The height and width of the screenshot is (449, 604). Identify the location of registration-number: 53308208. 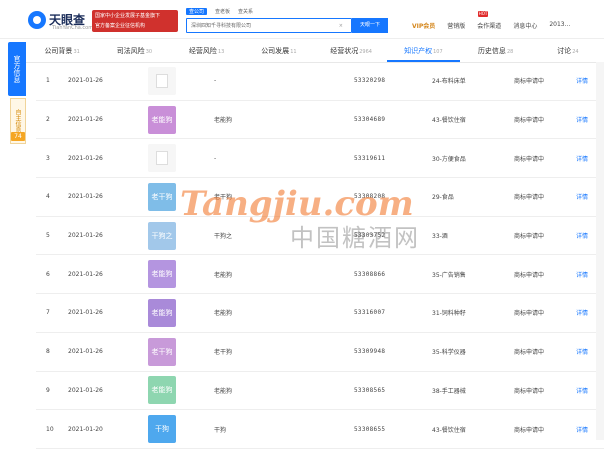
(370, 197).